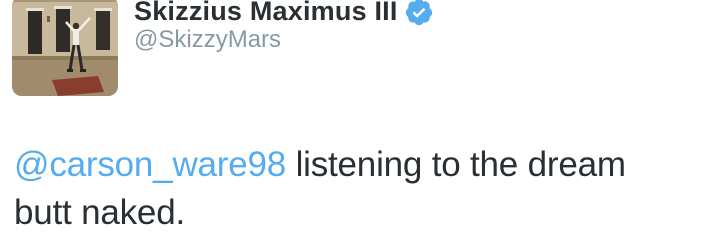 The image size is (722, 240). Describe the element at coordinates (207, 40) in the screenshot. I see `author-username: @SkizzyMars` at that location.